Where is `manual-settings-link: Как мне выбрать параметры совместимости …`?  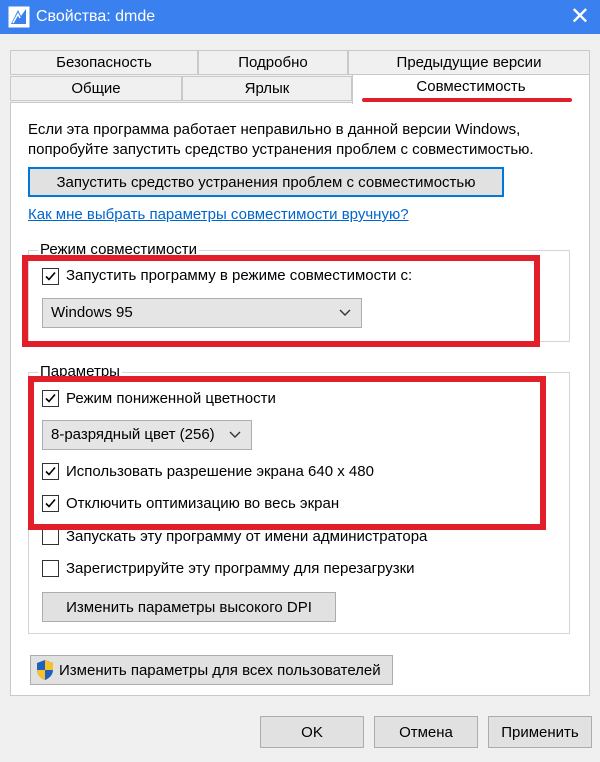 manual-settings-link: Как мне выбрать параметры совместимости … is located at coordinates (218, 214).